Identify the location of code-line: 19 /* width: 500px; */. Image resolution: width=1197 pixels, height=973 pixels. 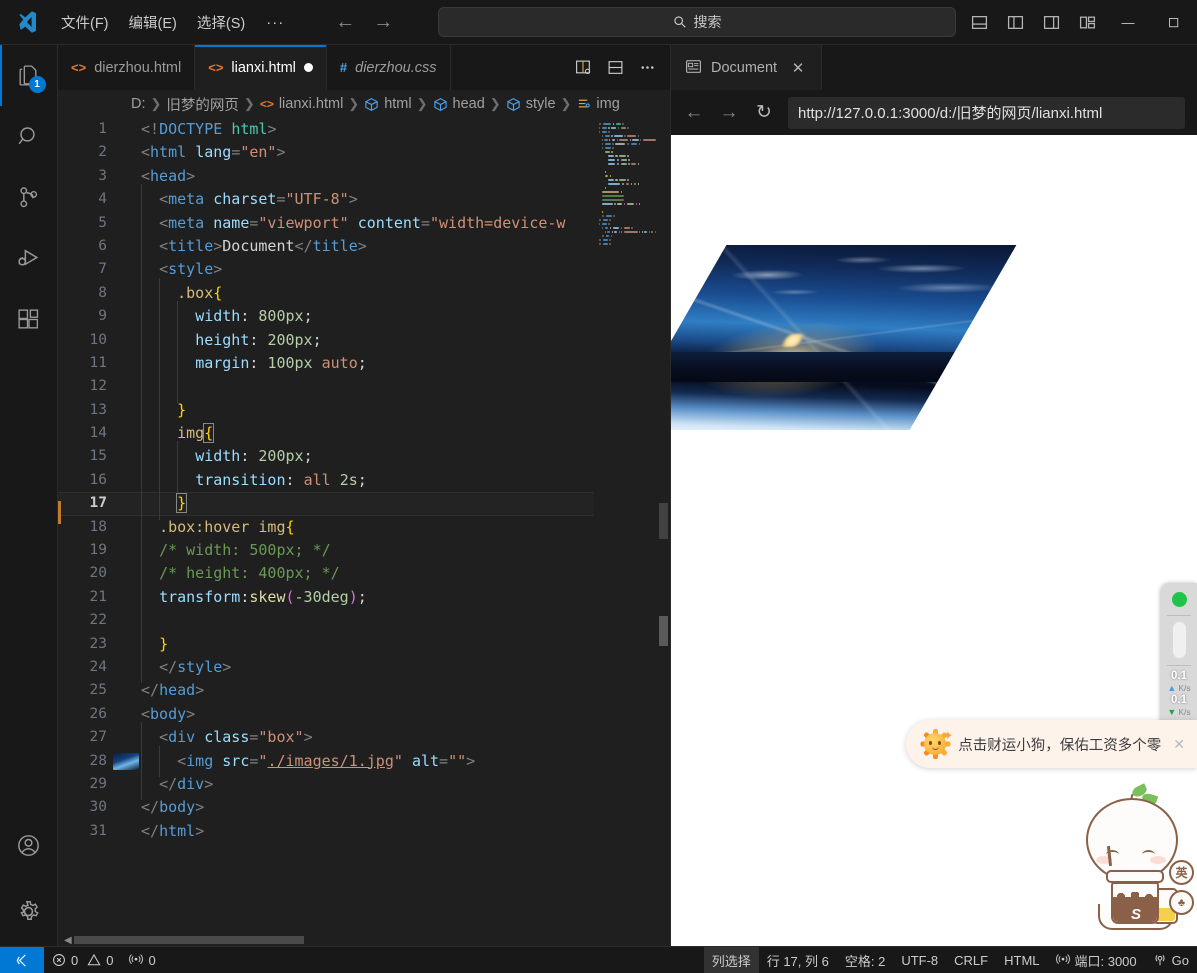
(326, 550).